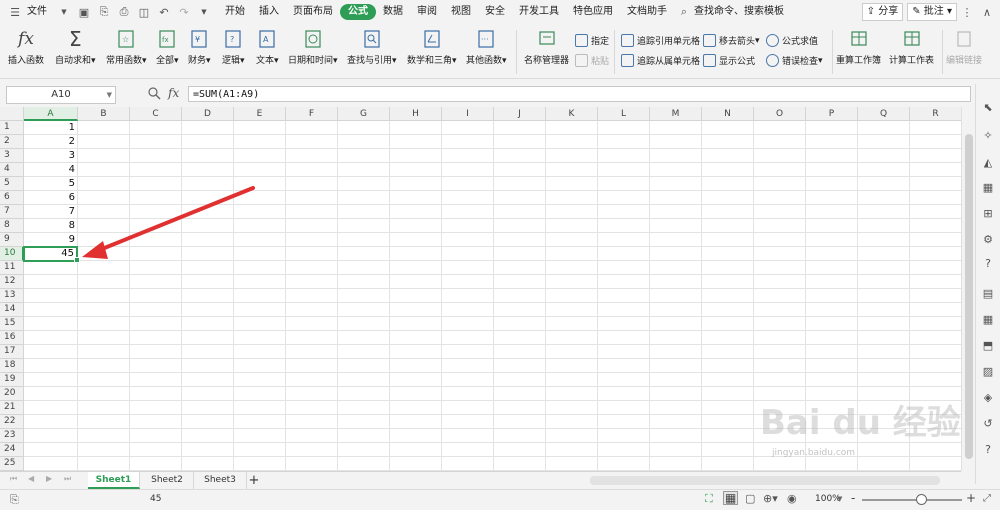  What do you see at coordinates (839, 499) in the screenshot?
I see `zoom-dropdown-icon: ▼` at bounding box center [839, 499].